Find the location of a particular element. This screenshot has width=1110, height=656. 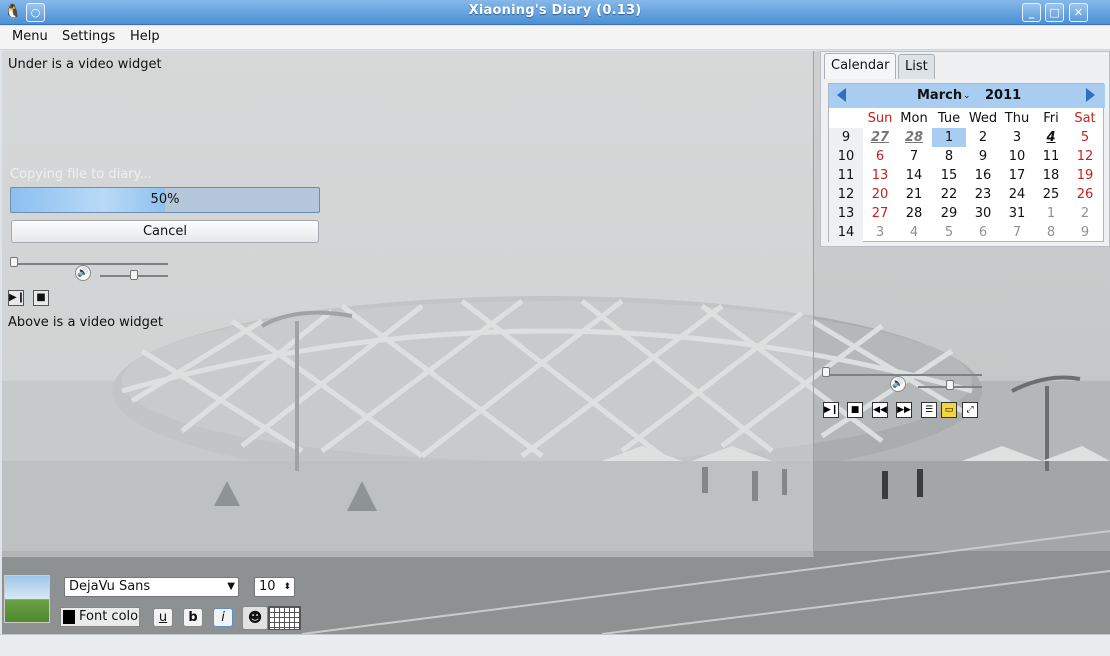

calendar-day: 14 is located at coordinates (914, 175).